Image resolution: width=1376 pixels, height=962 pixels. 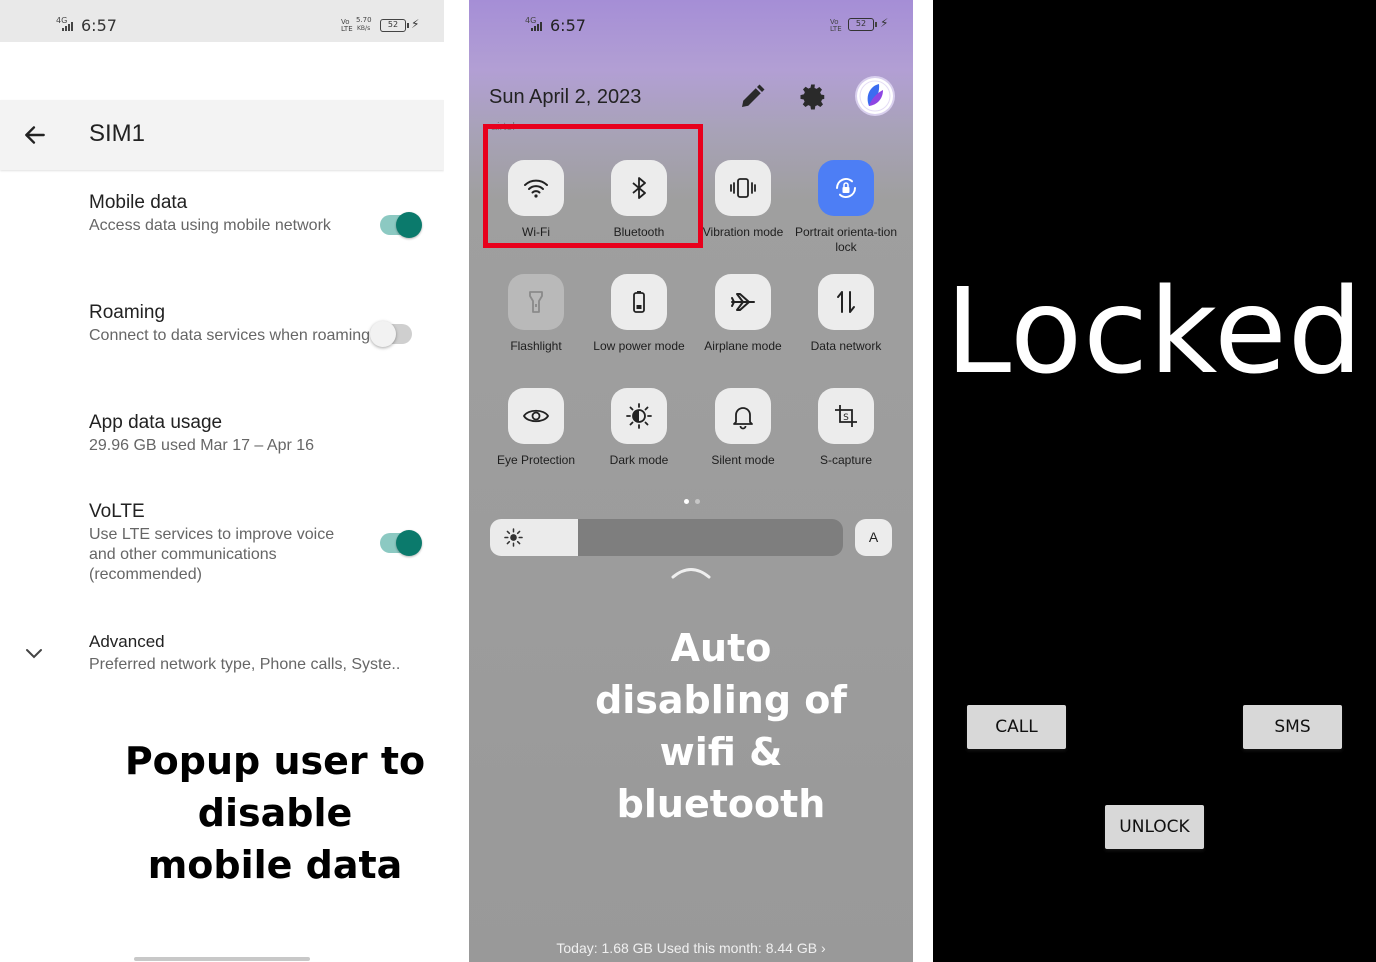 I want to click on tile-label: Airplane mode, so click(x=743, y=346).